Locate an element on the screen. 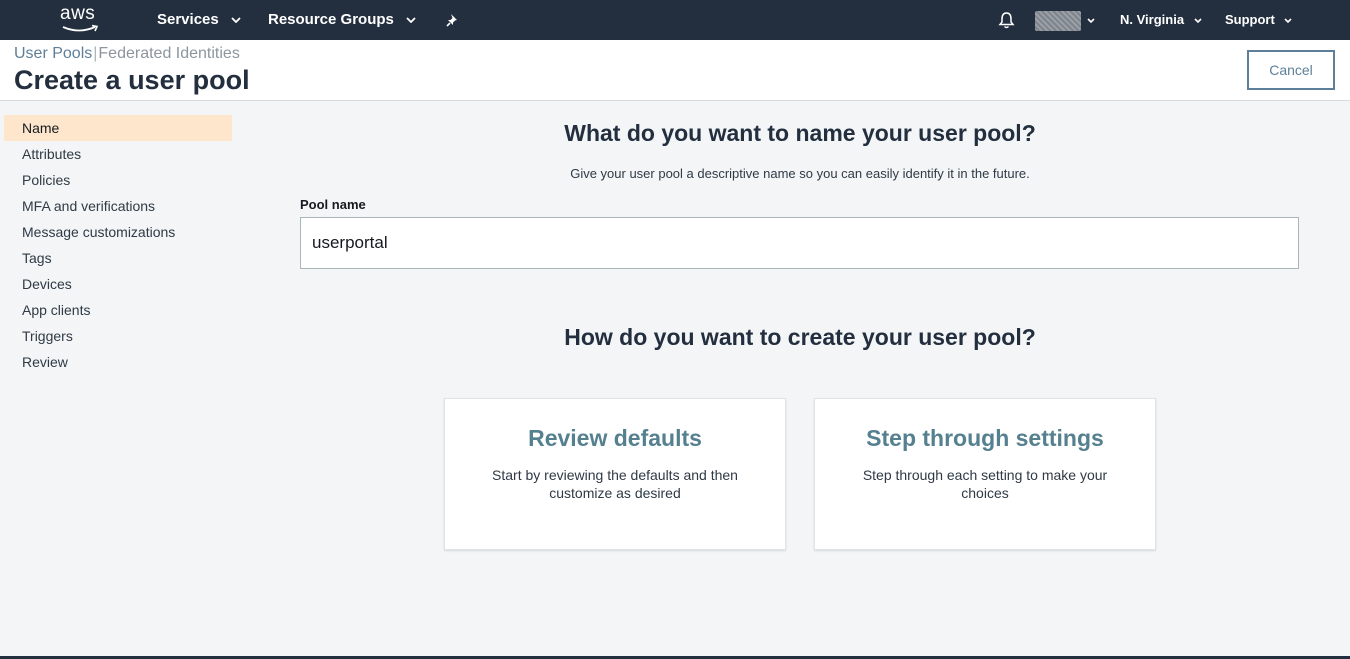 The width and height of the screenshot is (1350, 659). page-title: Create a user pool is located at coordinates (132, 80).